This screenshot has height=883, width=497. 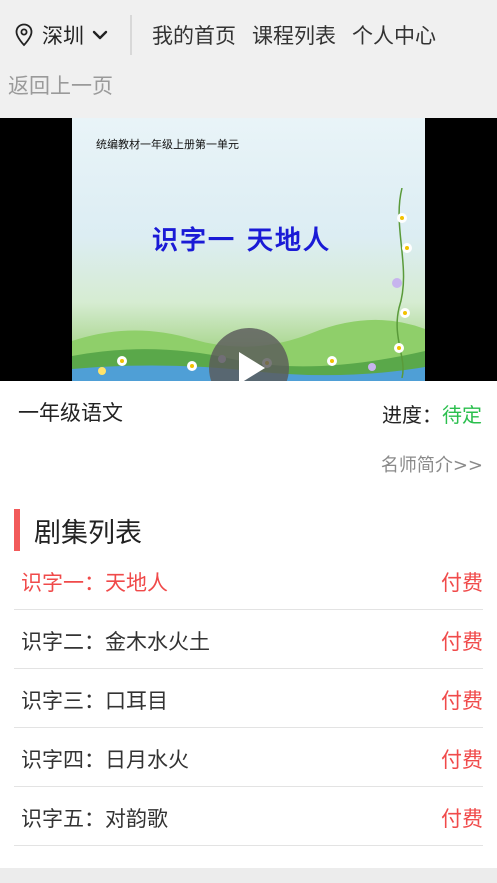 I want to click on slide-subtitle: 统编教材一年级上册第一单元, so click(x=167, y=144).